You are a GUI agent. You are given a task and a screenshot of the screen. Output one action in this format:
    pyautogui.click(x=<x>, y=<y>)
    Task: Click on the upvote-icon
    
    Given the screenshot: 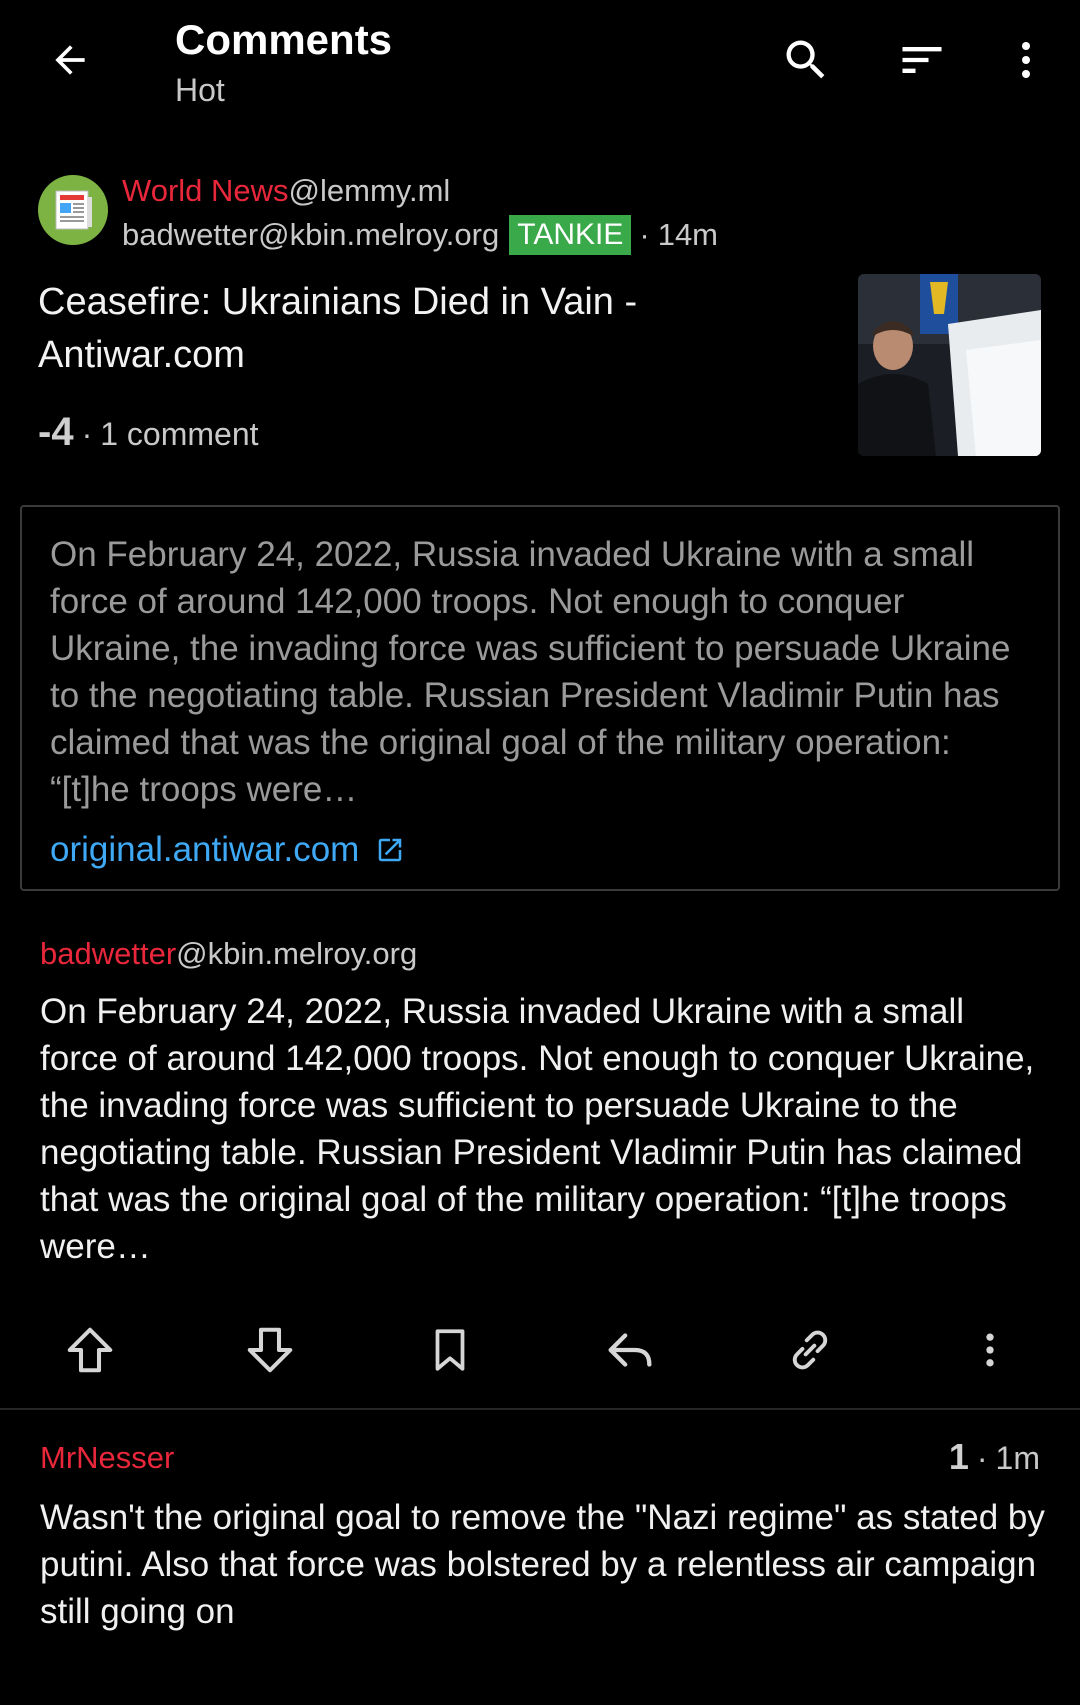 What is the action you would take?
    pyautogui.click(x=90, y=1350)
    